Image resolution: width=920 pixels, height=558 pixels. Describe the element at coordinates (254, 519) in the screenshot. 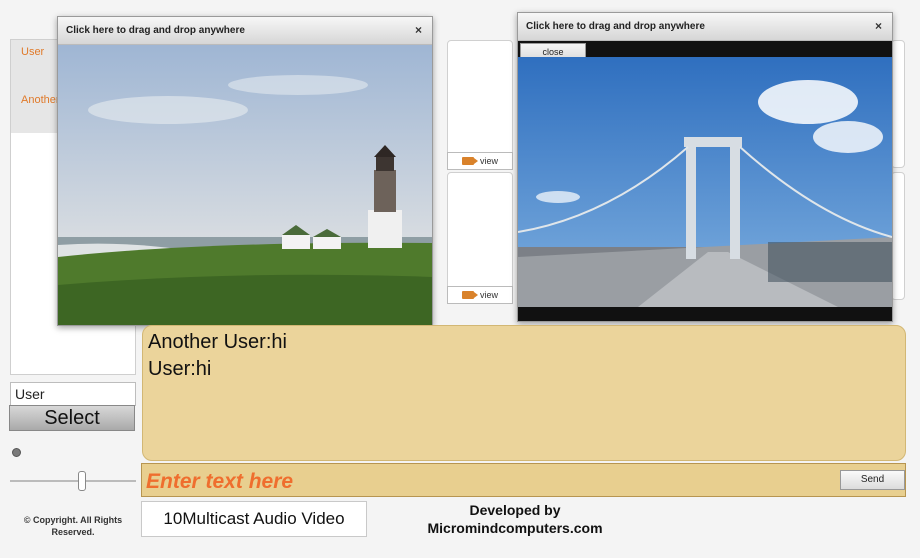

I see `app-name-button: 10Multicast Audio Video` at that location.